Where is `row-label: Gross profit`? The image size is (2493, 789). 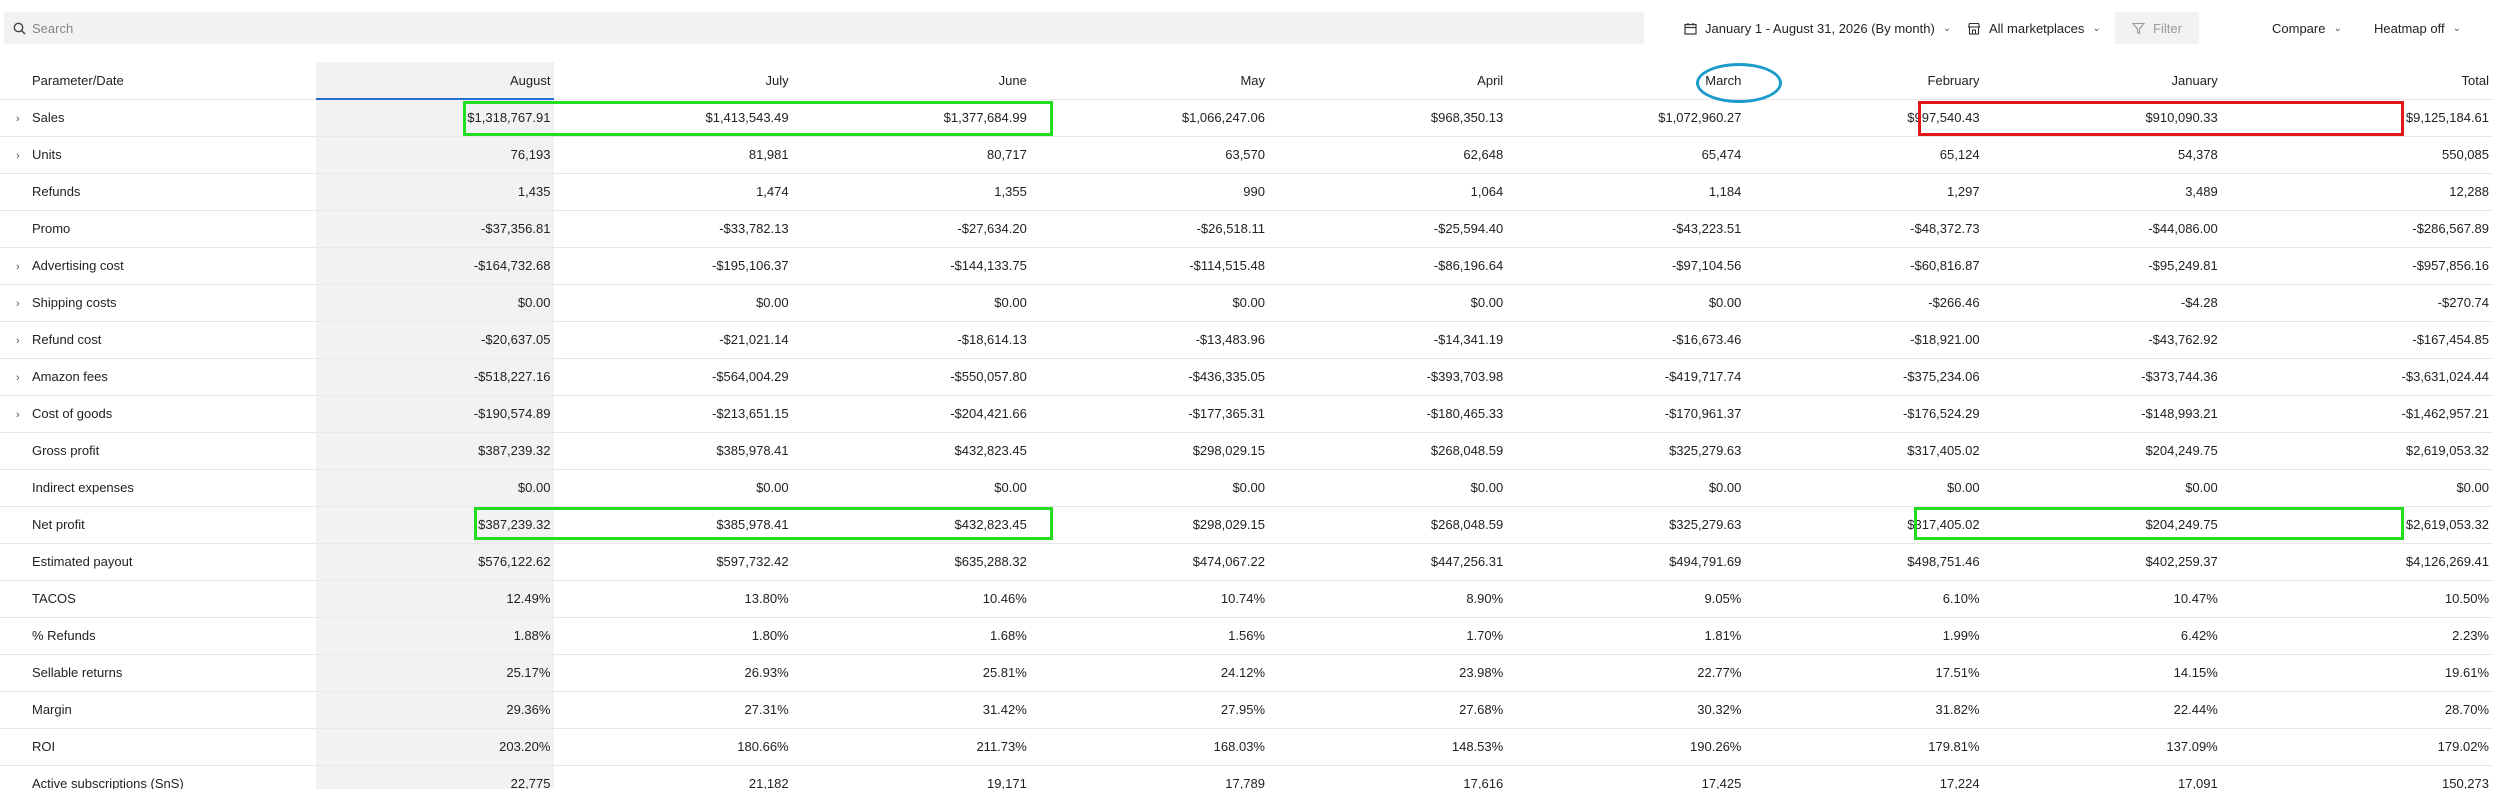
row-label: Gross profit is located at coordinates (66, 450).